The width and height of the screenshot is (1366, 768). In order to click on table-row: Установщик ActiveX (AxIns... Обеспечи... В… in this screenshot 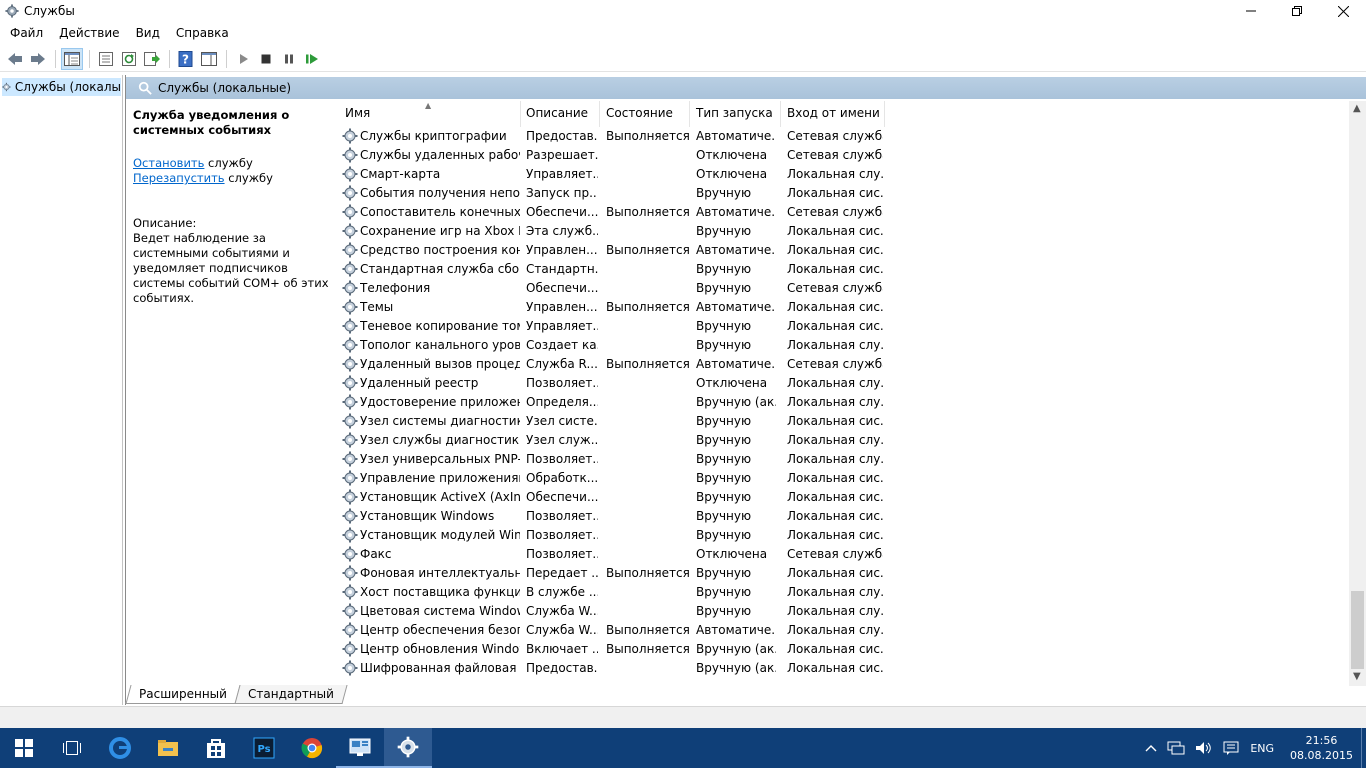, I will do `click(845, 497)`.